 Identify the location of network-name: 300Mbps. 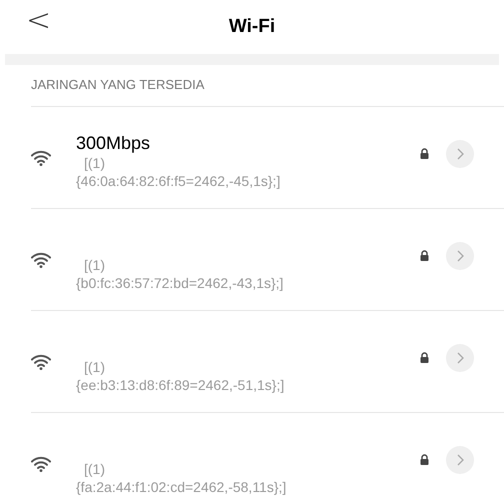
(113, 143).